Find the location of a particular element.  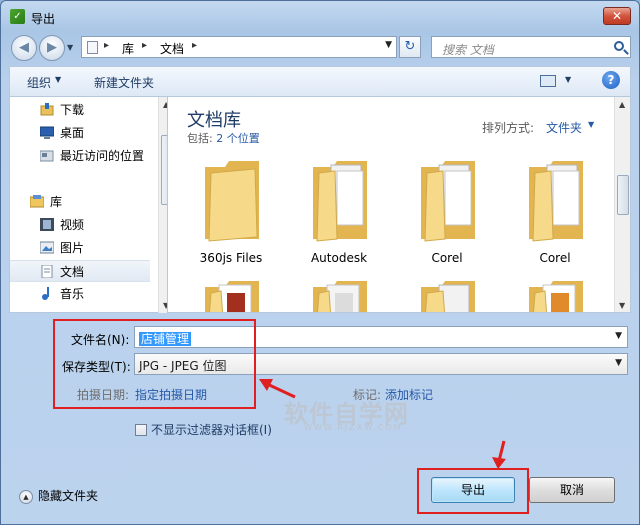

sidebar-item-label: 桌面 is located at coordinates (72, 133).